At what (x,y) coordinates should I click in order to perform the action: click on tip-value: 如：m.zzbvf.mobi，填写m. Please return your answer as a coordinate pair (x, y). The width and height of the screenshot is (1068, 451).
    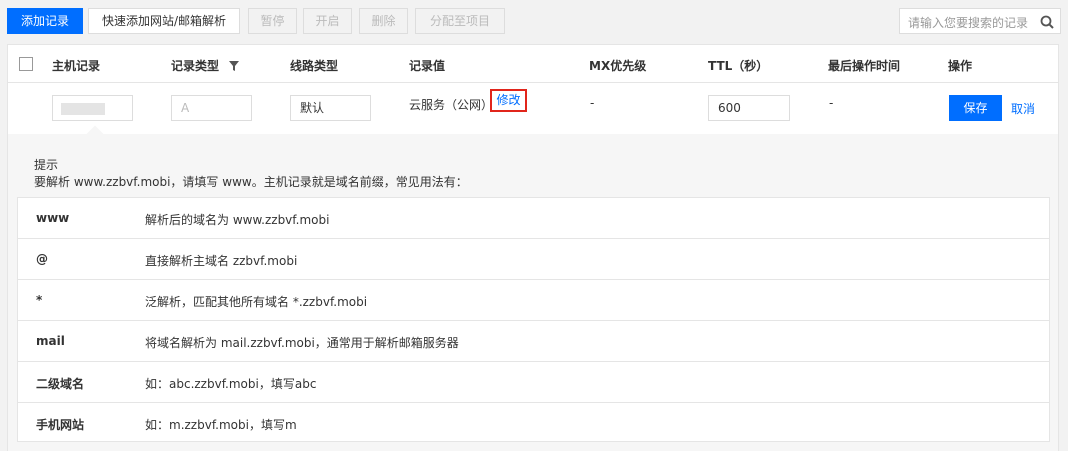
    Looking at the image, I should click on (221, 425).